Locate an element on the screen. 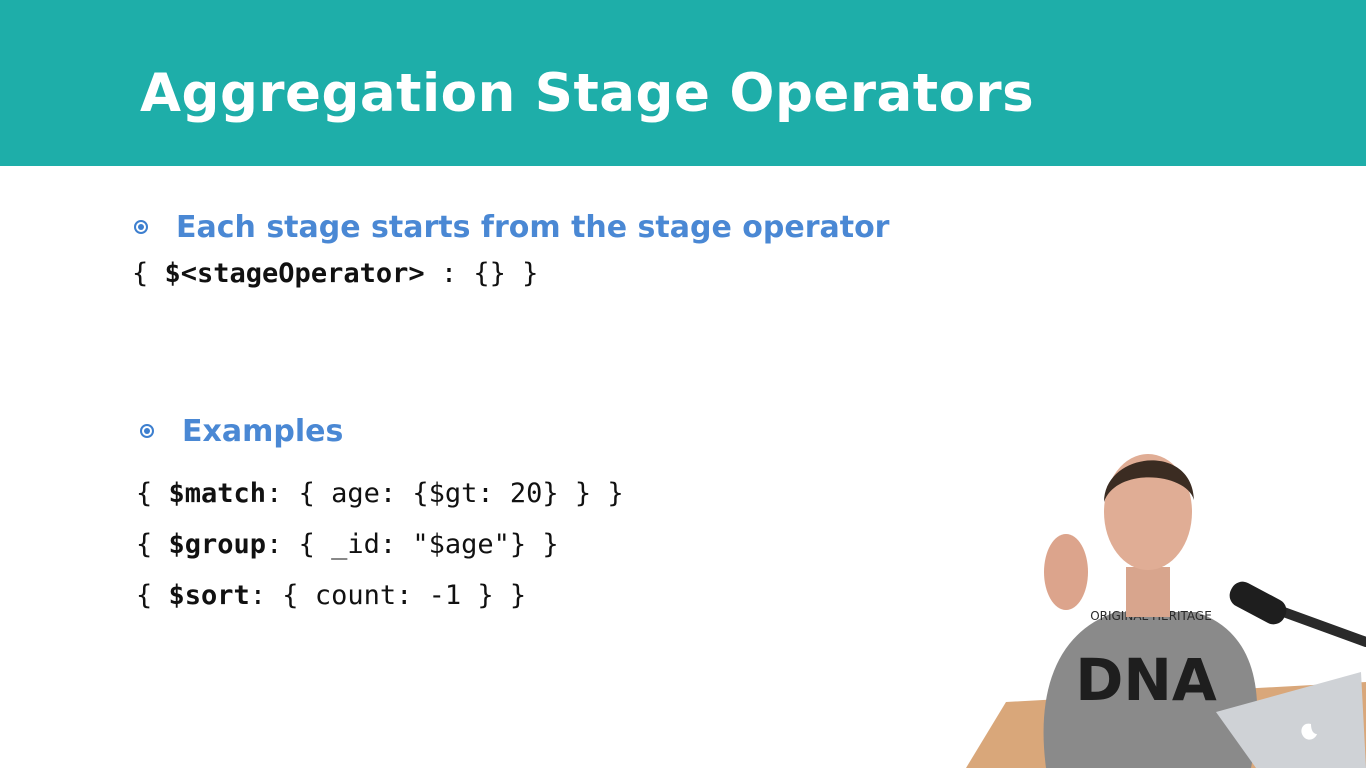 The width and height of the screenshot is (1366, 768). slide-title: Aggregation Stage Operators is located at coordinates (587, 93).